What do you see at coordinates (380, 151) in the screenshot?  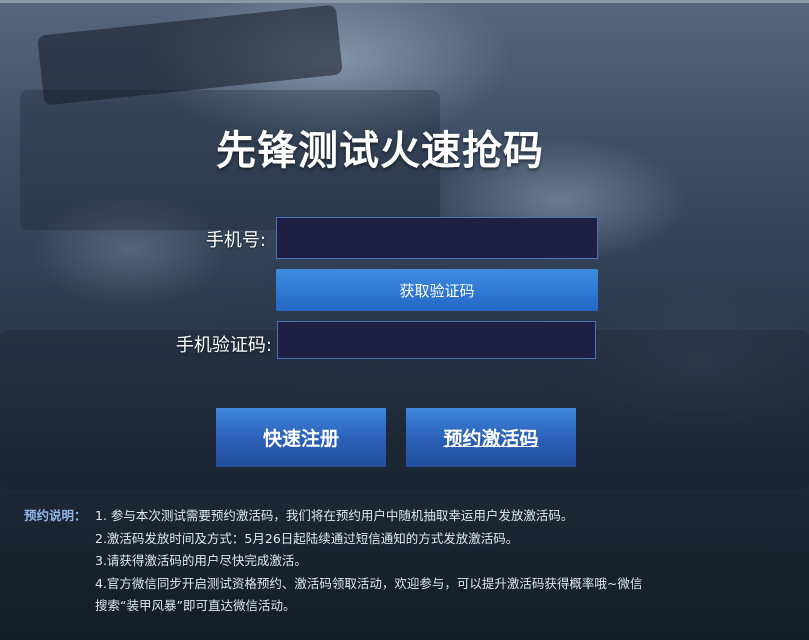 I see `page-title: 先锋测试火速抢码` at bounding box center [380, 151].